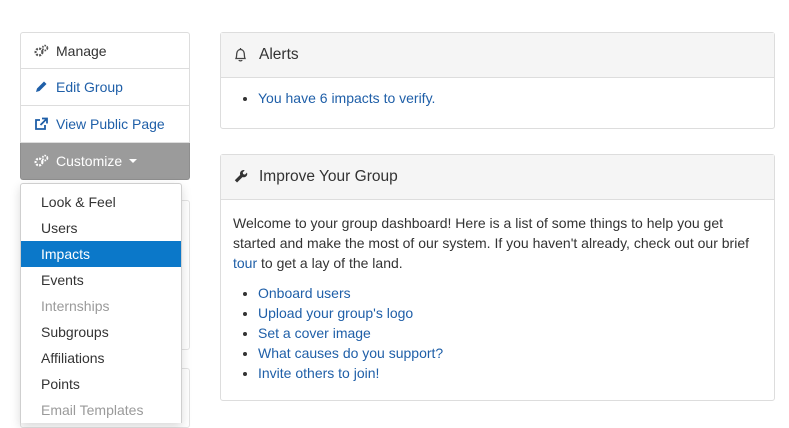 Image resolution: width=789 pixels, height=428 pixels. I want to click on menu-item-subgroups: Subgroups, so click(101, 332).